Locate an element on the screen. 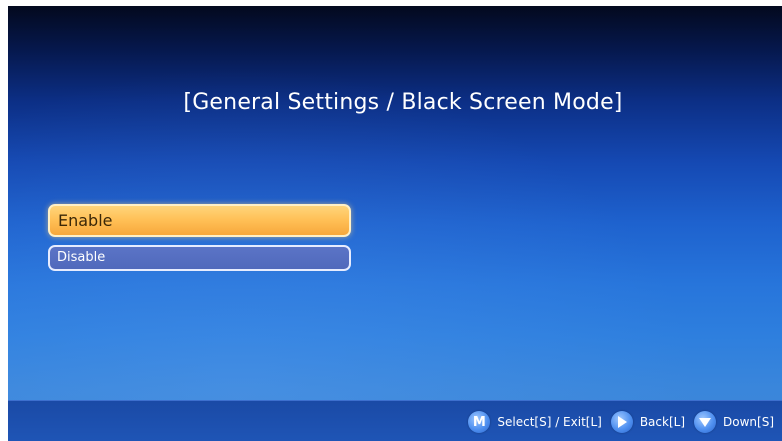 The image size is (782, 441). hint-back: Back[L] is located at coordinates (648, 422).